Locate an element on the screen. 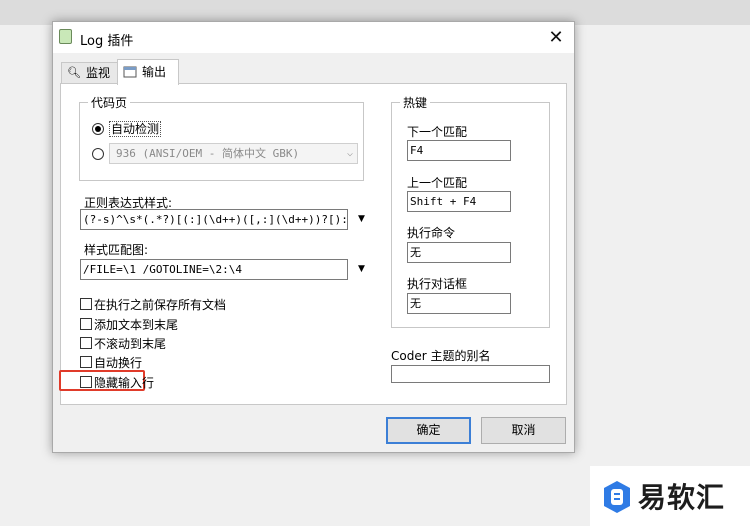 The width and height of the screenshot is (750, 526). codepage-group-title: 代码页 is located at coordinates (109, 102).